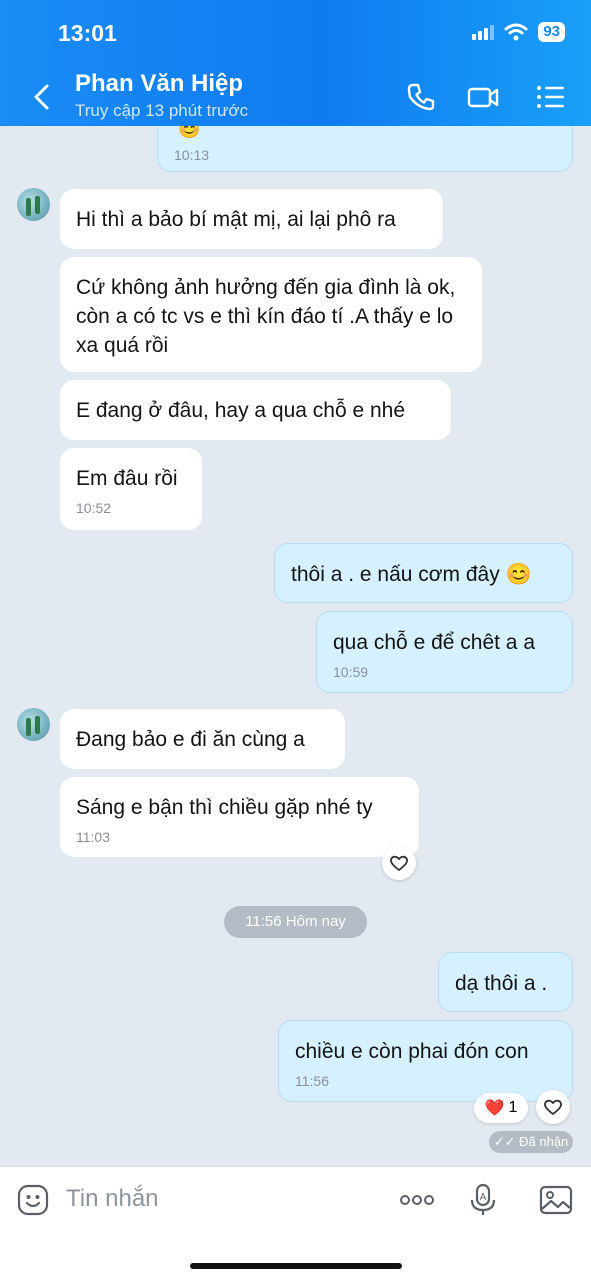 The height and width of the screenshot is (1280, 591). What do you see at coordinates (312, 1081) in the screenshot?
I see `message-time: 11:56` at bounding box center [312, 1081].